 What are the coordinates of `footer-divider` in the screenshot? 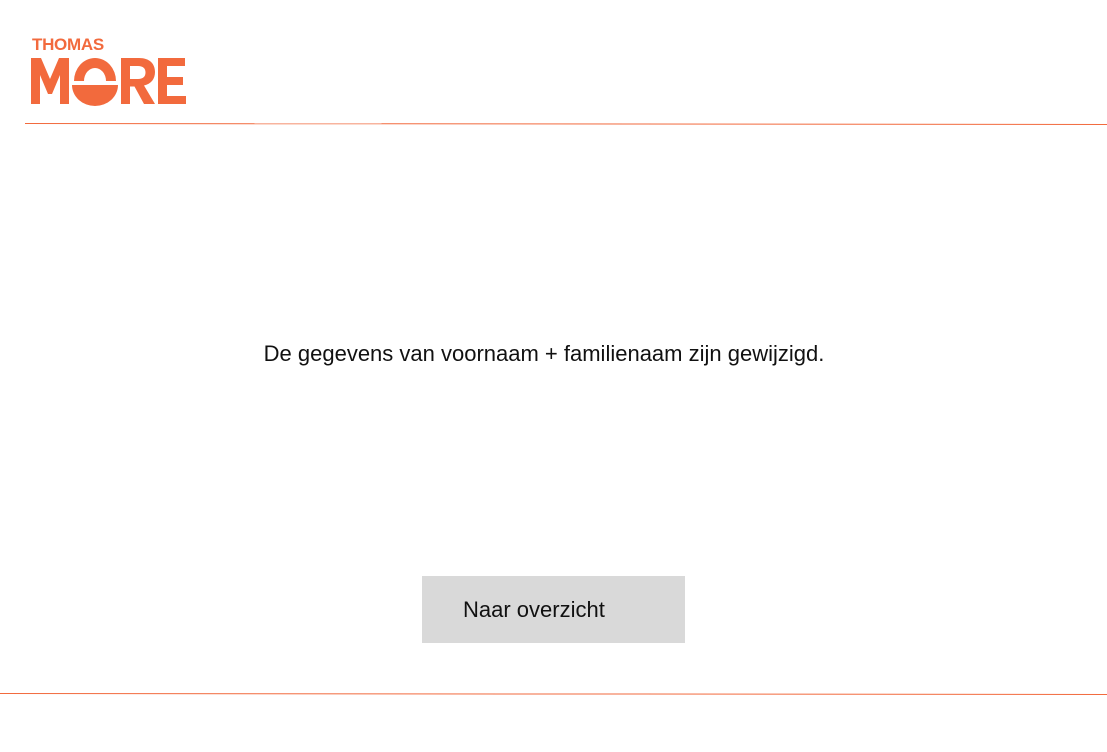 It's located at (553, 694).